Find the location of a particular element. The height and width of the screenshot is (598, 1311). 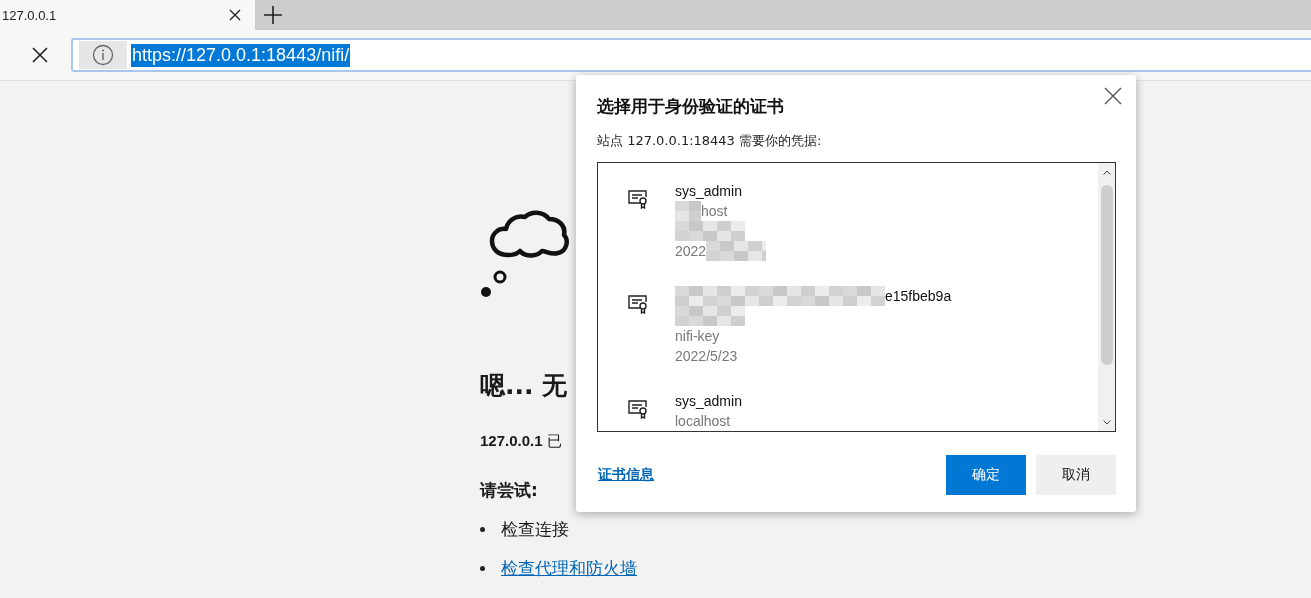

dialog-subtitle: 站点 127.0.0.1:18443 需要你的凭据: is located at coordinates (710, 141).